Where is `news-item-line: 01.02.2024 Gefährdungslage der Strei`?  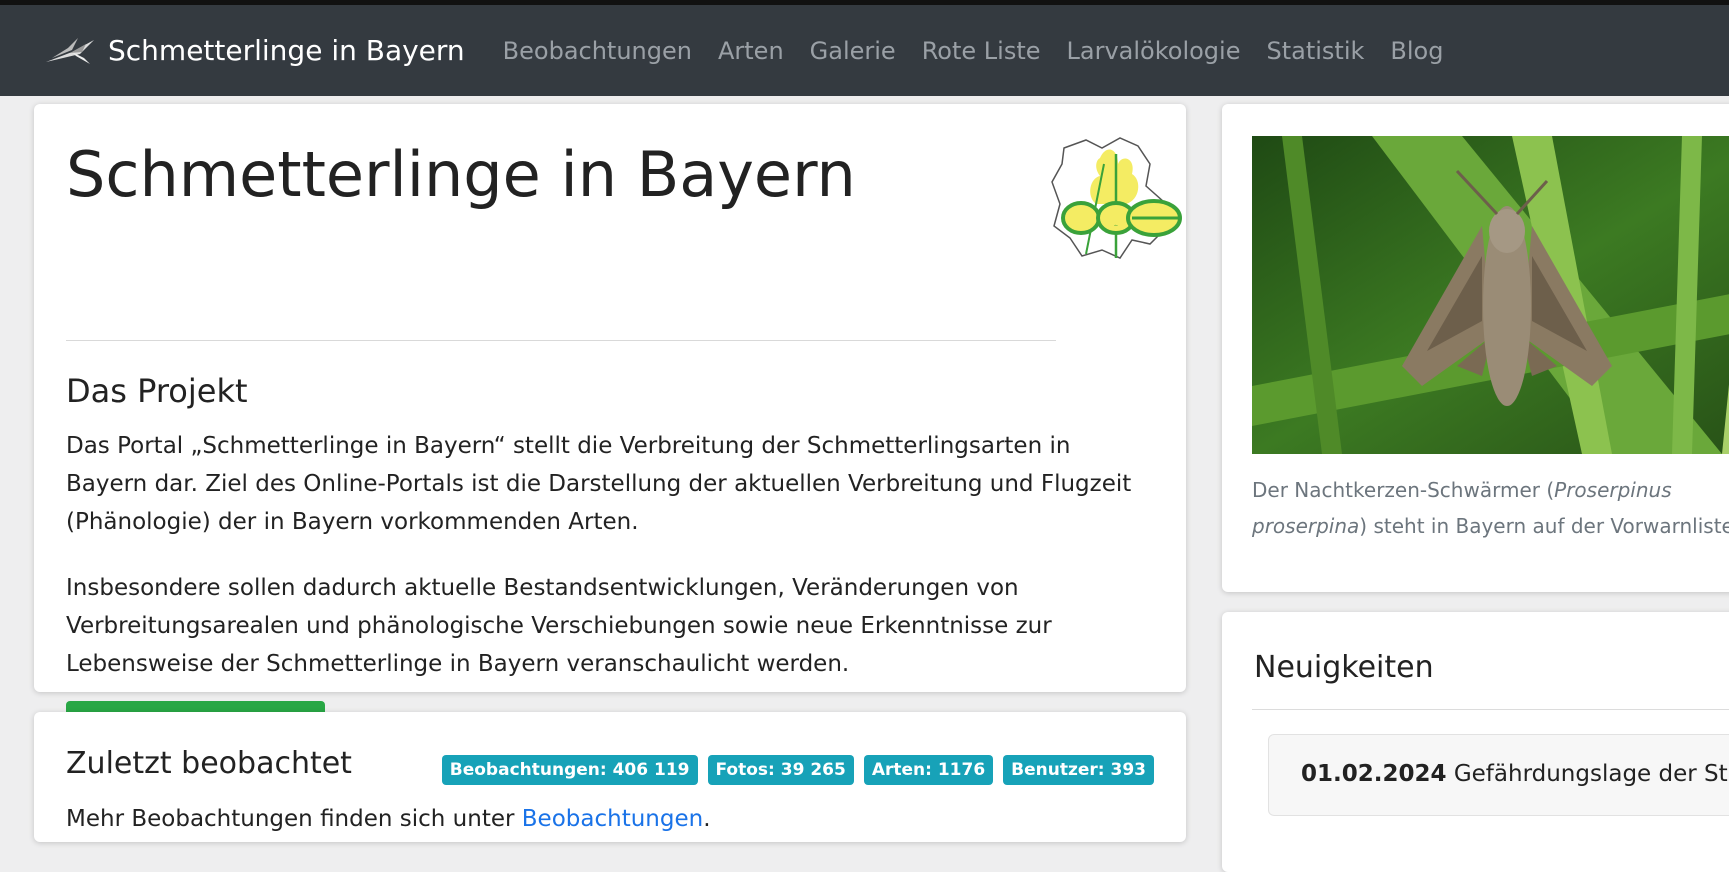
news-item-line: 01.02.2024 Gefährdungslage der Strei is located at coordinates (1515, 774).